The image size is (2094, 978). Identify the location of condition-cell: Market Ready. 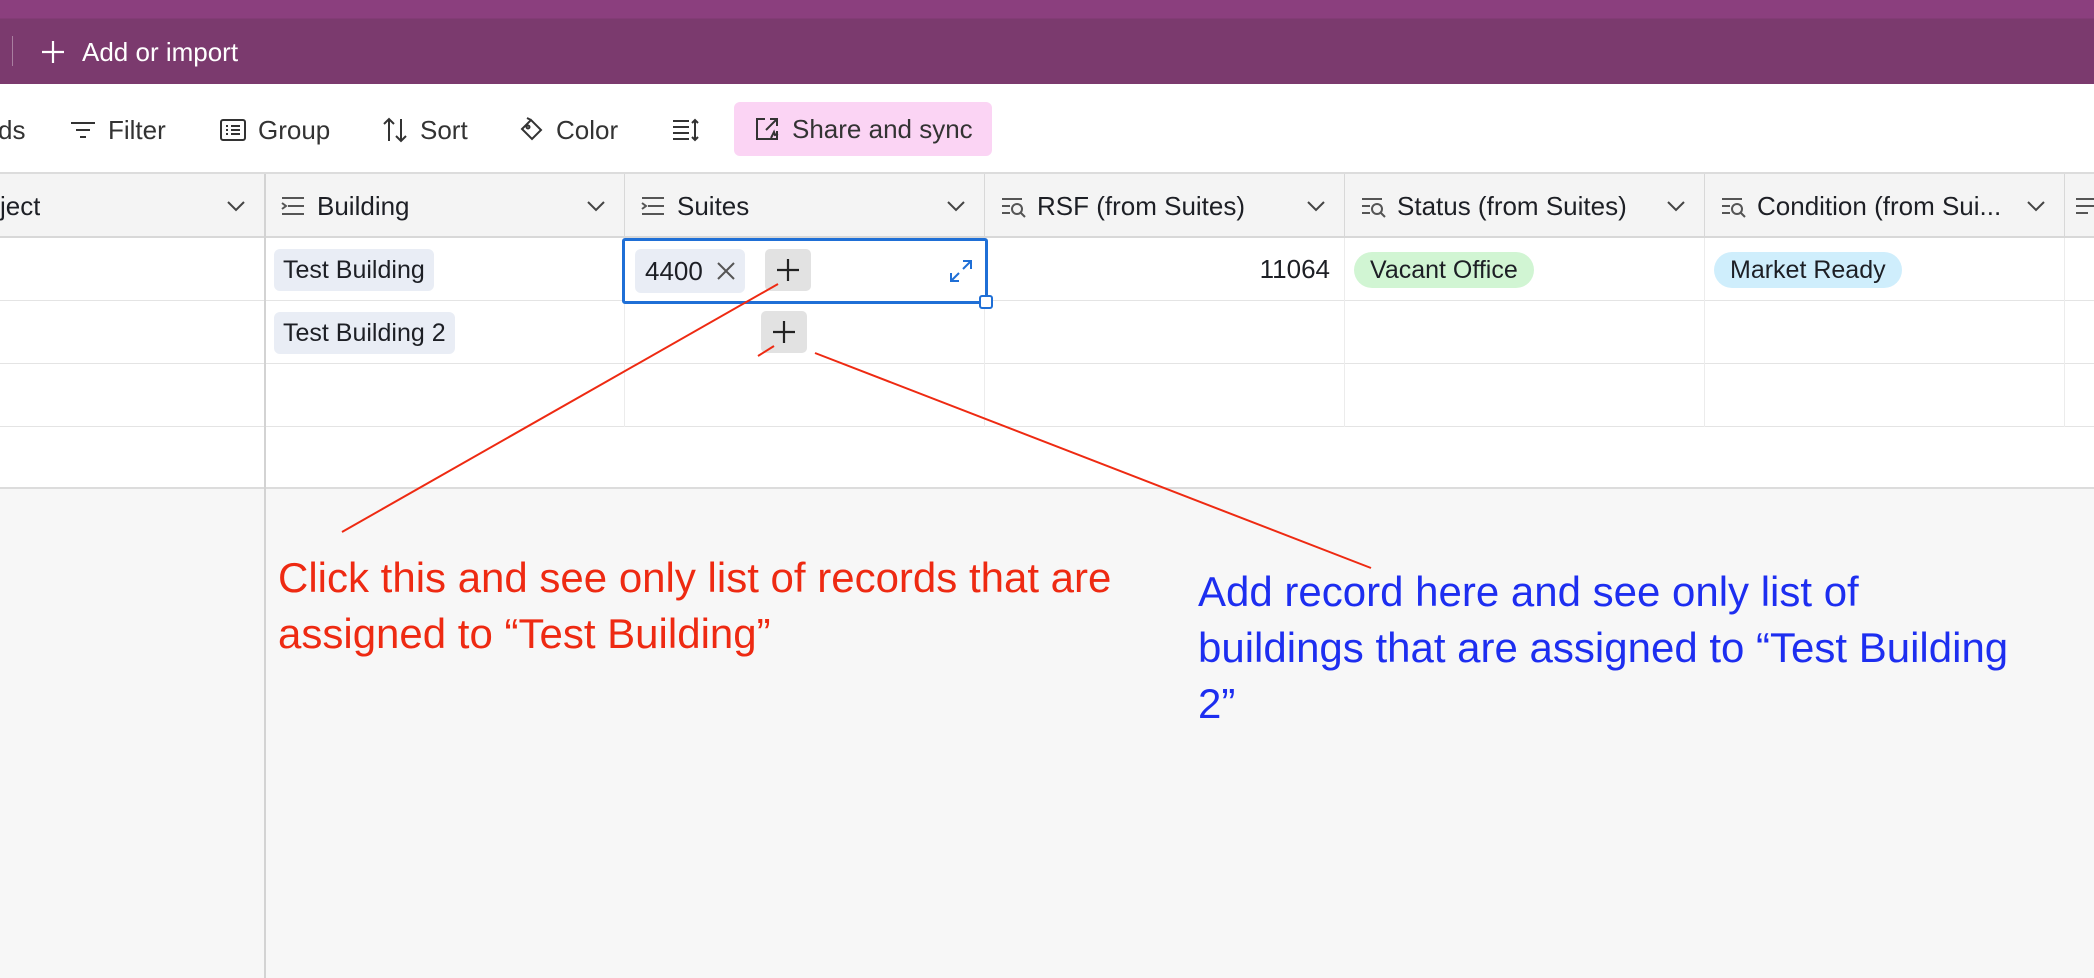
(1885, 269).